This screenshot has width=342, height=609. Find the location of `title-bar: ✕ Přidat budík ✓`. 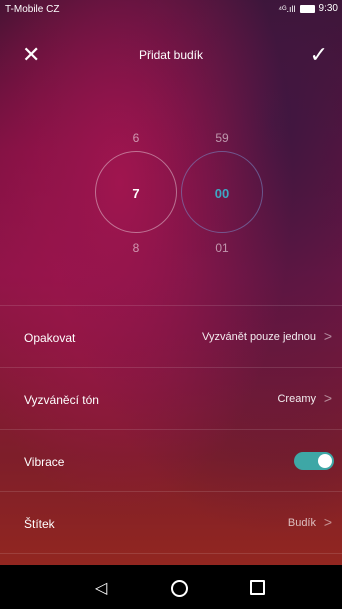

title-bar: ✕ Přidat budík ✓ is located at coordinates (171, 57).